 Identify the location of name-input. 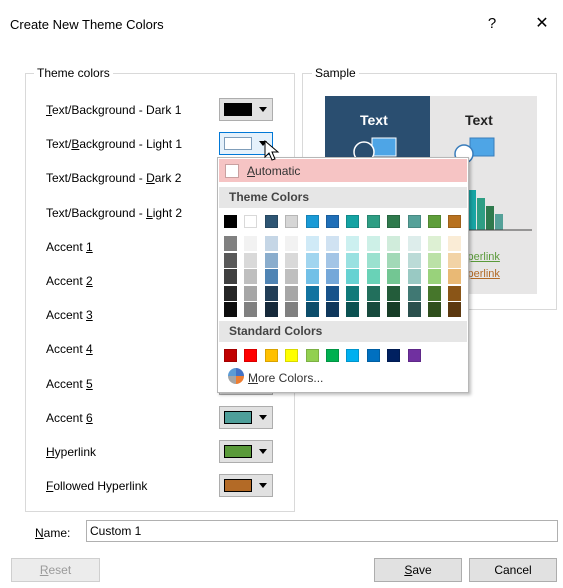
(322, 531).